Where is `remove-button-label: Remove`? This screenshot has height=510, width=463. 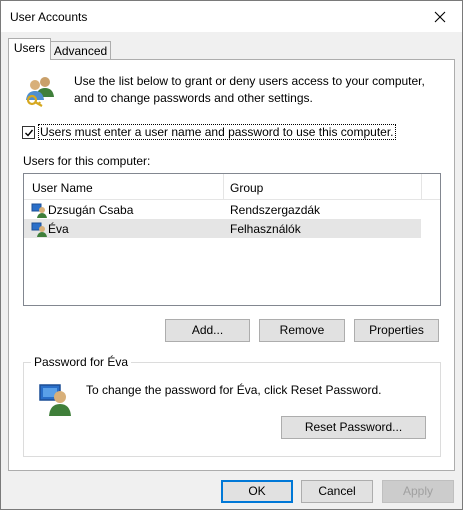 remove-button-label: Remove is located at coordinates (302, 330).